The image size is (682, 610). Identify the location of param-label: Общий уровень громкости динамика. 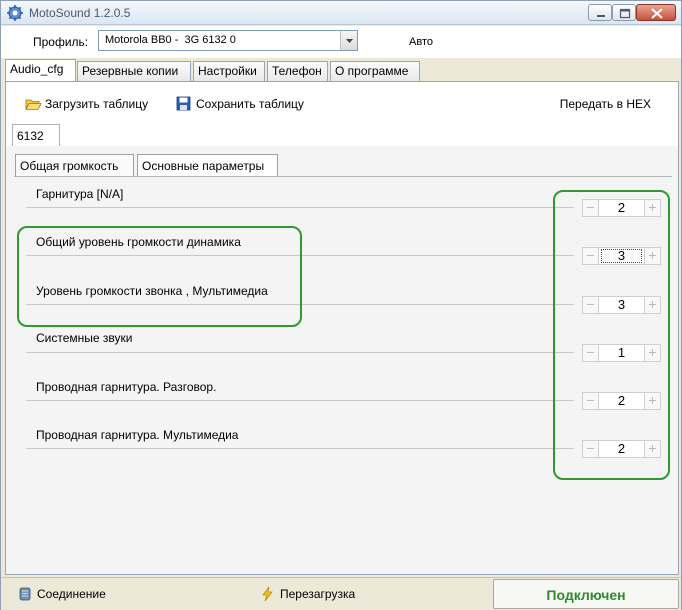
(138, 242).